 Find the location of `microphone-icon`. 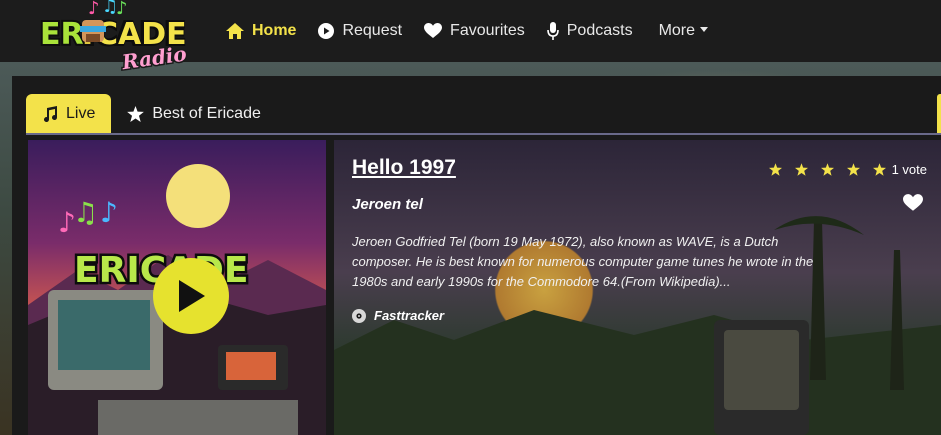

microphone-icon is located at coordinates (552, 31).